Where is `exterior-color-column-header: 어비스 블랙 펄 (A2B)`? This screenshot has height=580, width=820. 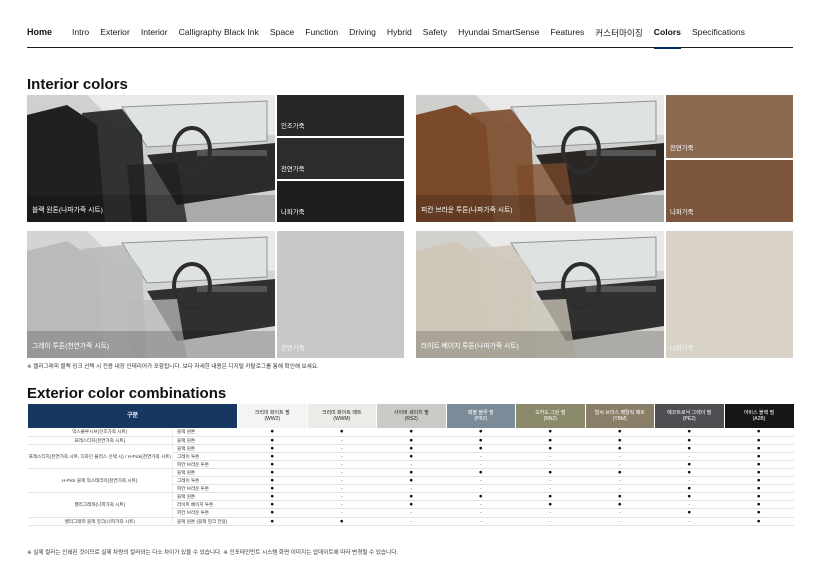
exterior-color-column-header: 어비스 블랙 펄 (A2B) is located at coordinates (758, 416).